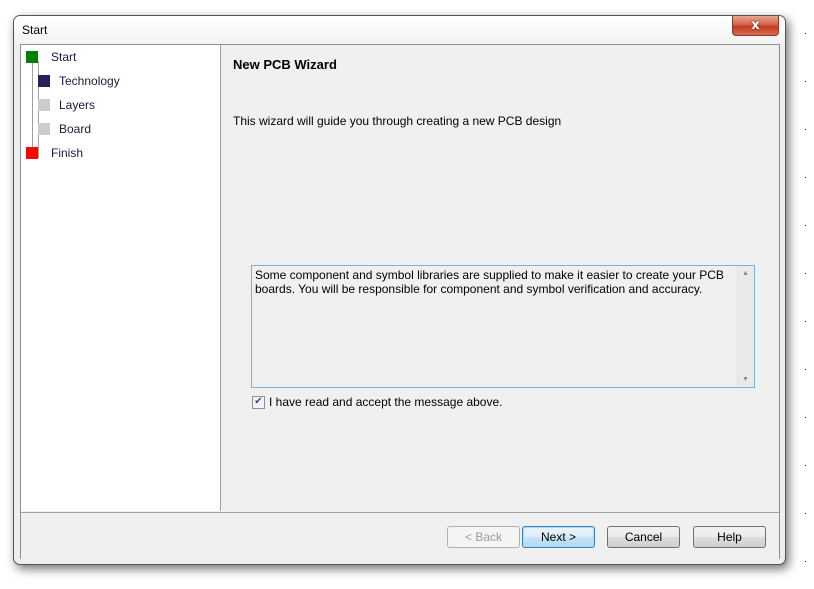 The width and height of the screenshot is (814, 589). I want to click on window-title: Start, so click(35, 30).